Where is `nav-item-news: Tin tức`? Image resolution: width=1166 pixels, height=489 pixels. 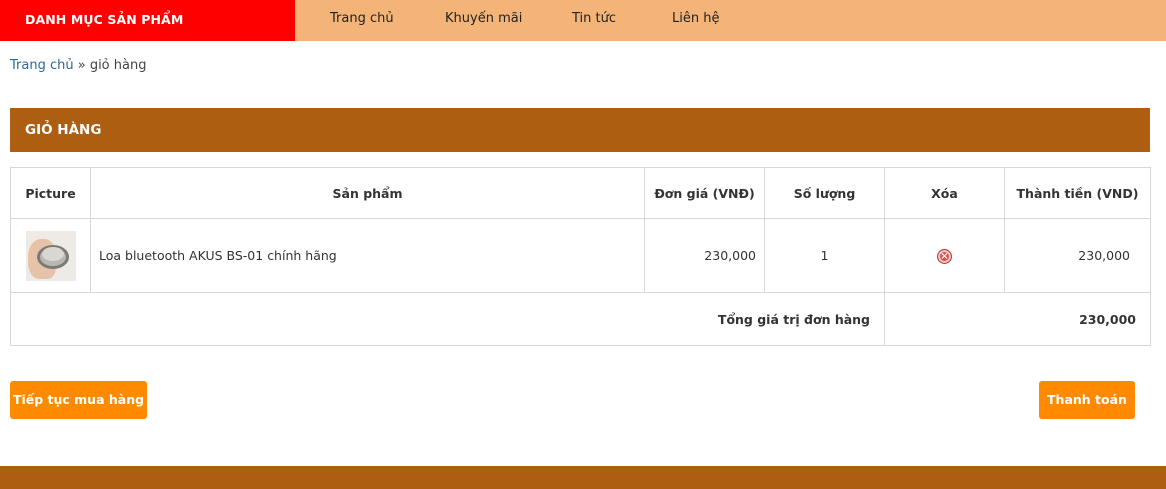 nav-item-news: Tin tức is located at coordinates (594, 20).